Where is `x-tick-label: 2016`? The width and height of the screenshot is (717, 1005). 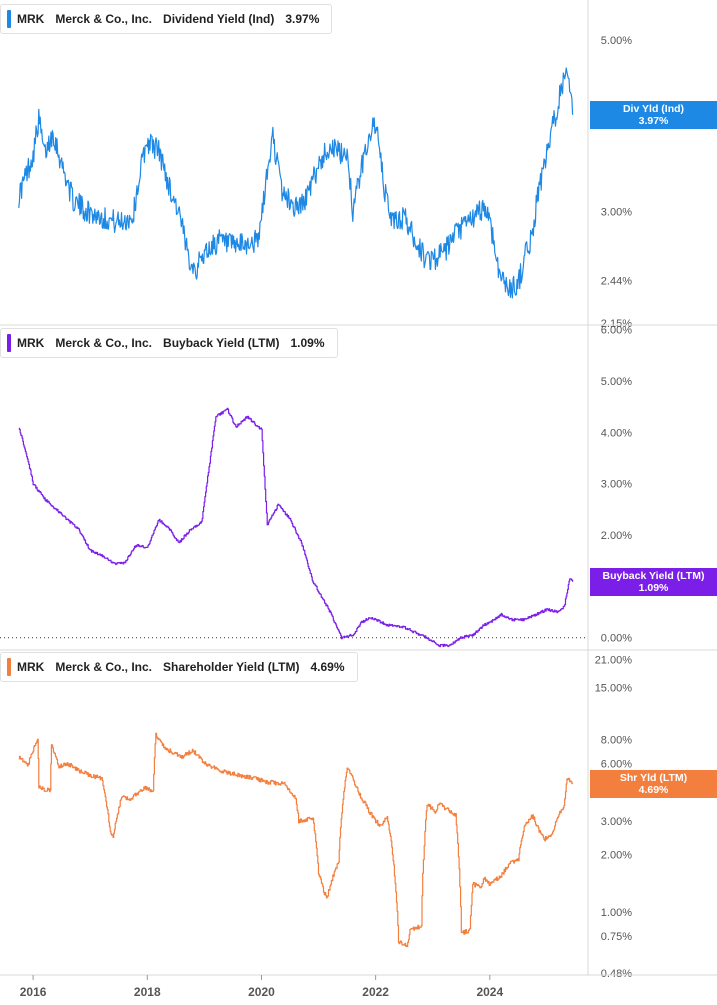 x-tick-label: 2016 is located at coordinates (33, 992).